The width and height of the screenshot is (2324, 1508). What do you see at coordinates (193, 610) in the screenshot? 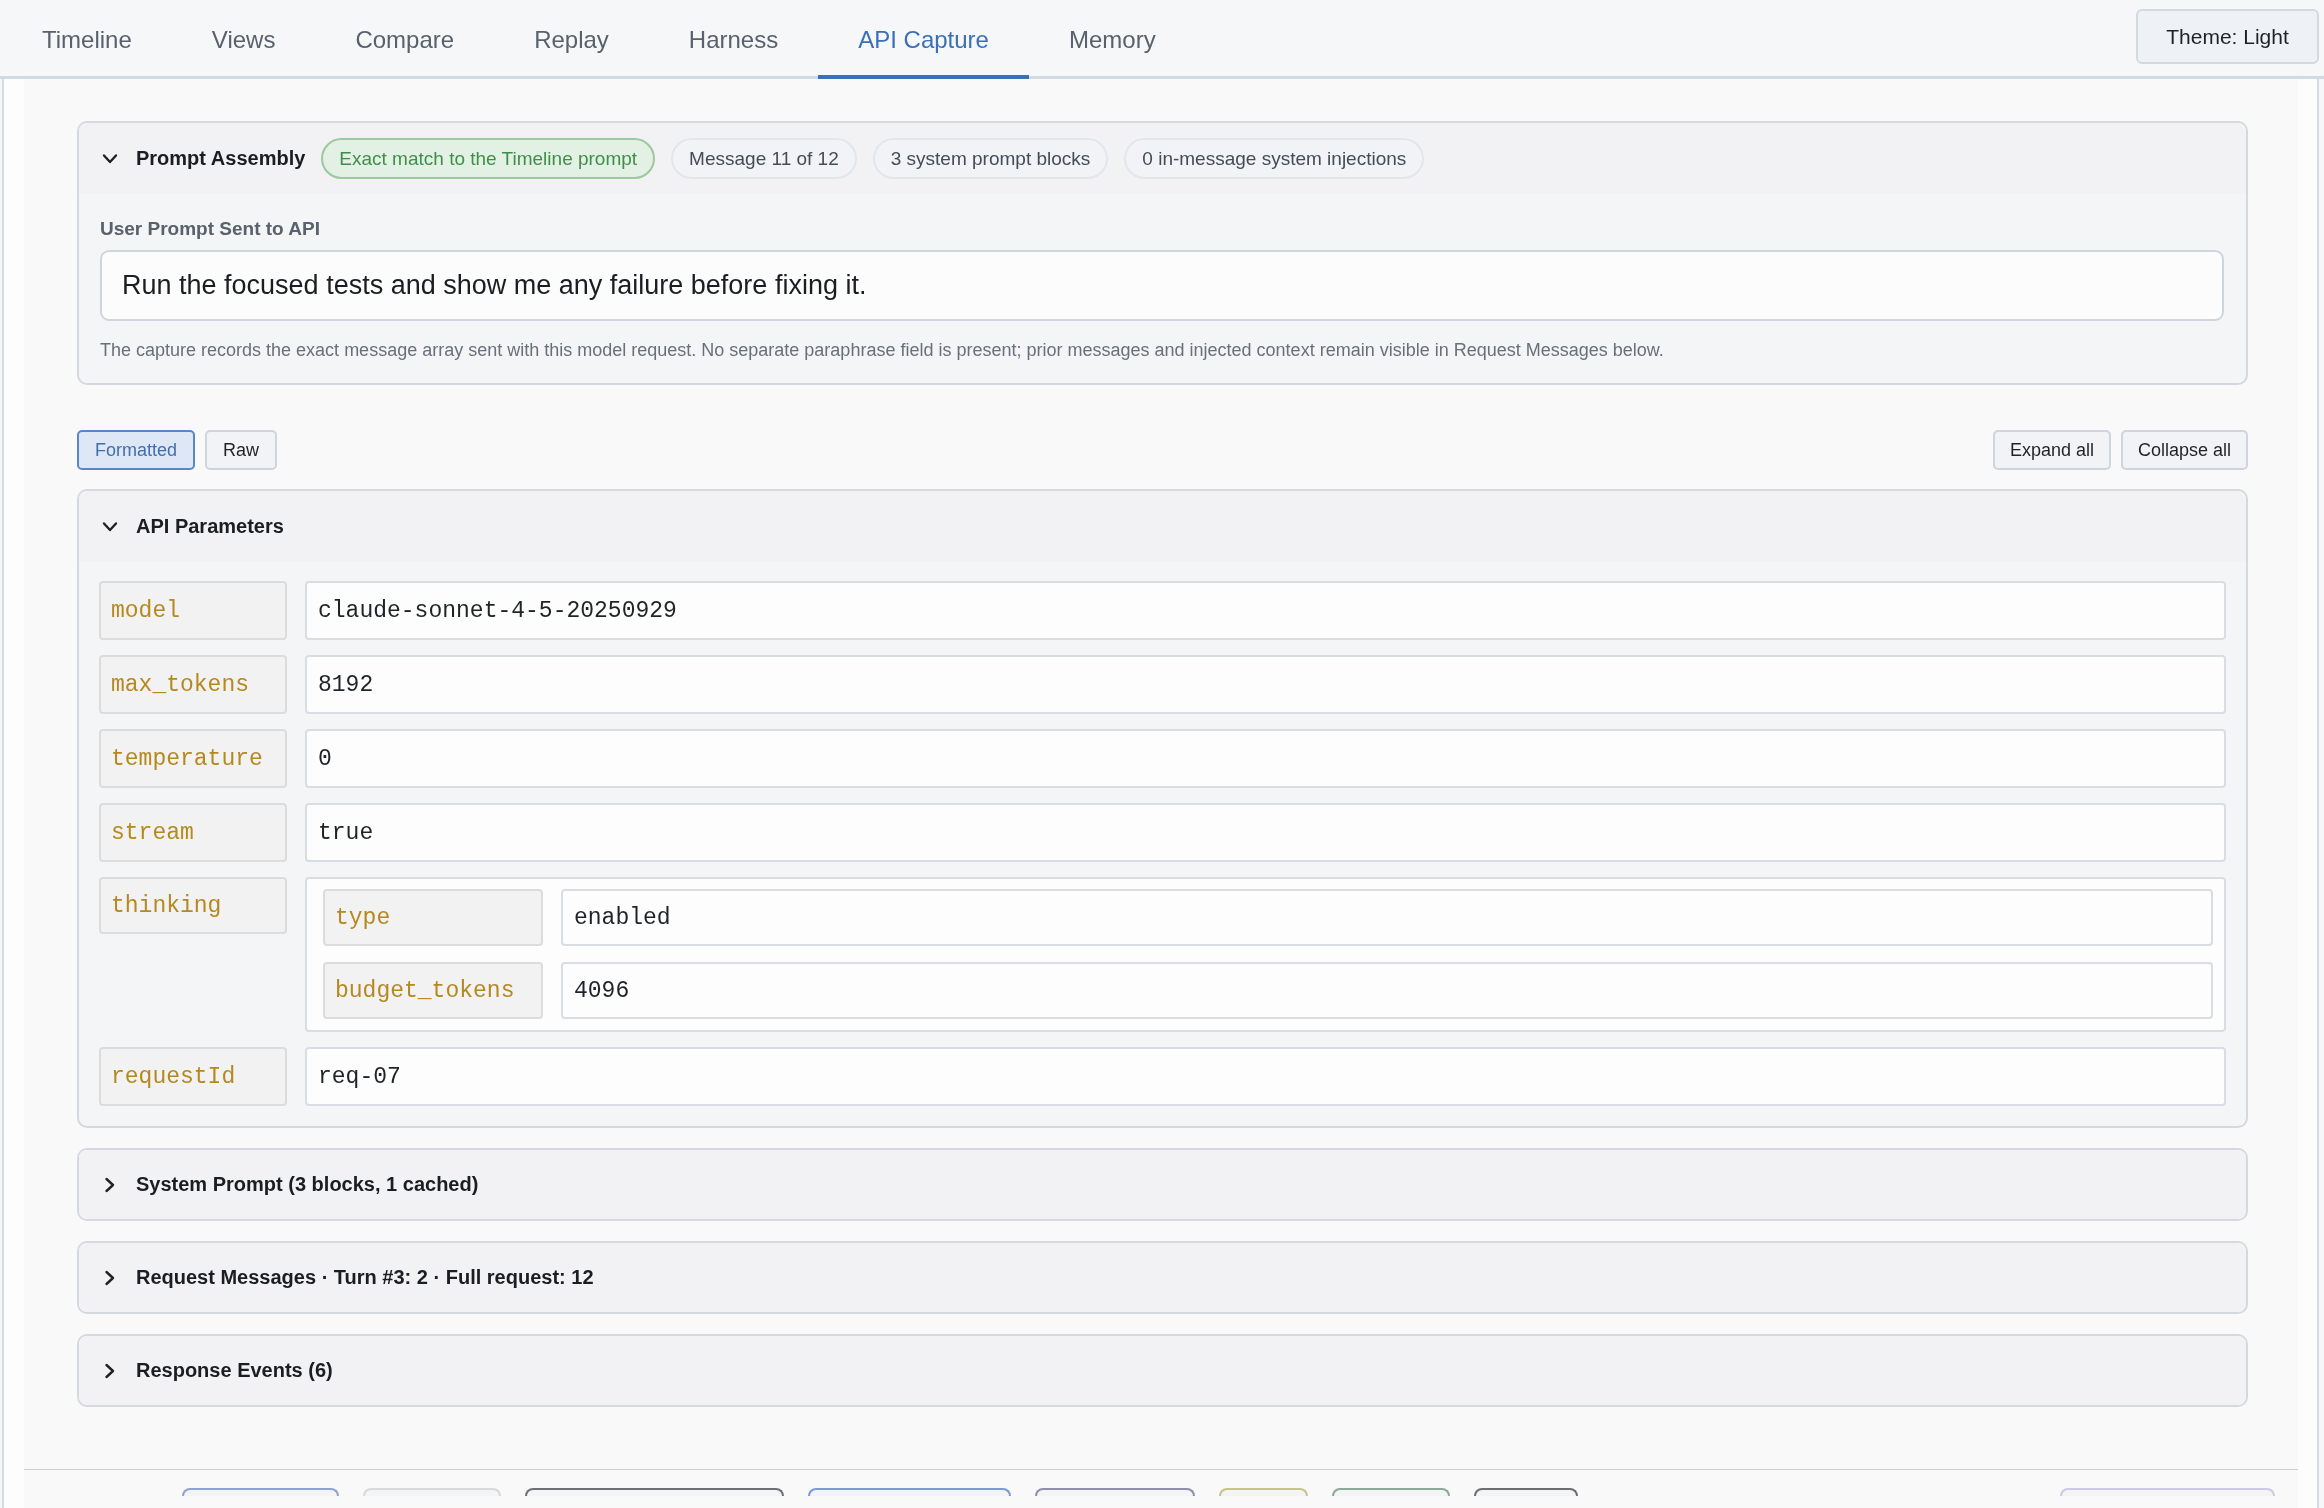
I see `param-key: model` at bounding box center [193, 610].